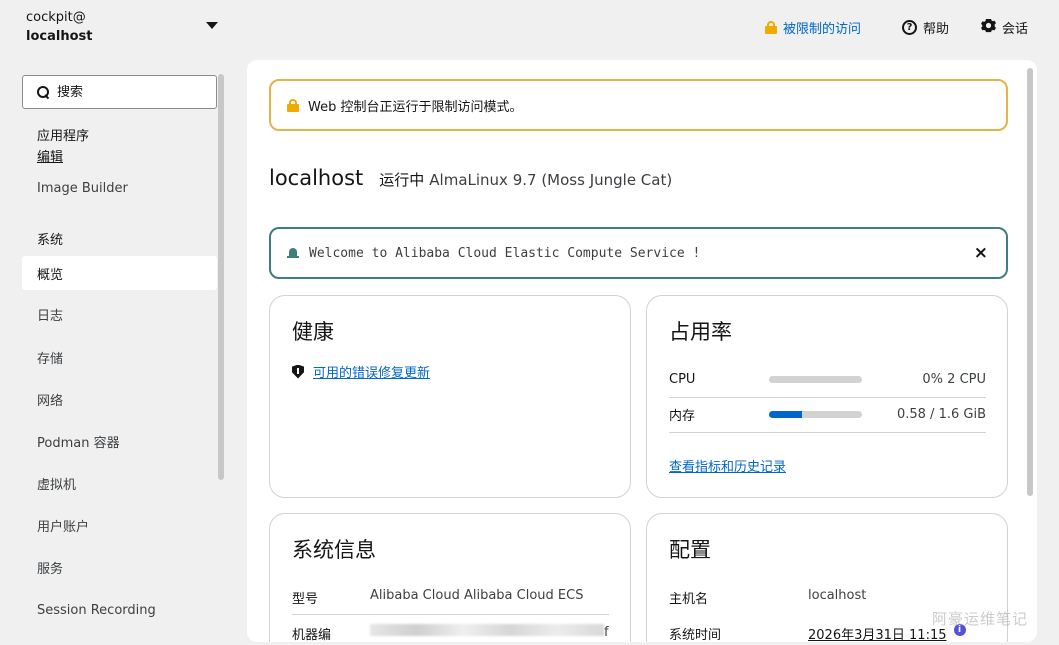 This screenshot has width=1059, height=645. Describe the element at coordinates (981, 253) in the screenshot. I see `close-icon: ×` at that location.